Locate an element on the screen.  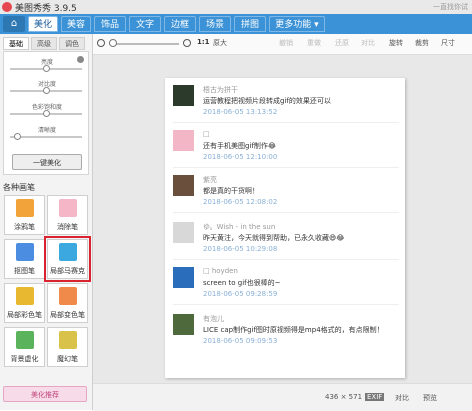
tool-local-color-pen: 局部彩色笔 is located at coordinates (24, 303).